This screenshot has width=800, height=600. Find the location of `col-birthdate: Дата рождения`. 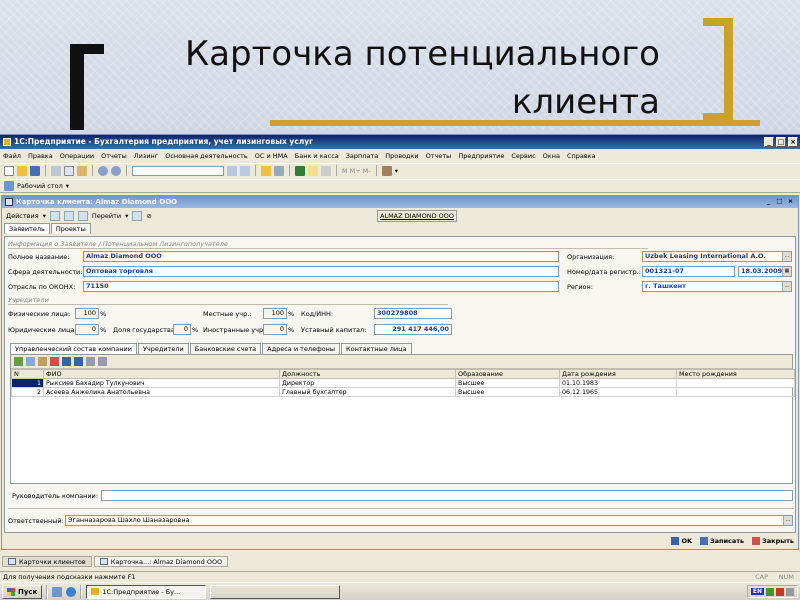

col-birthdate: Дата рождения is located at coordinates (618, 374).